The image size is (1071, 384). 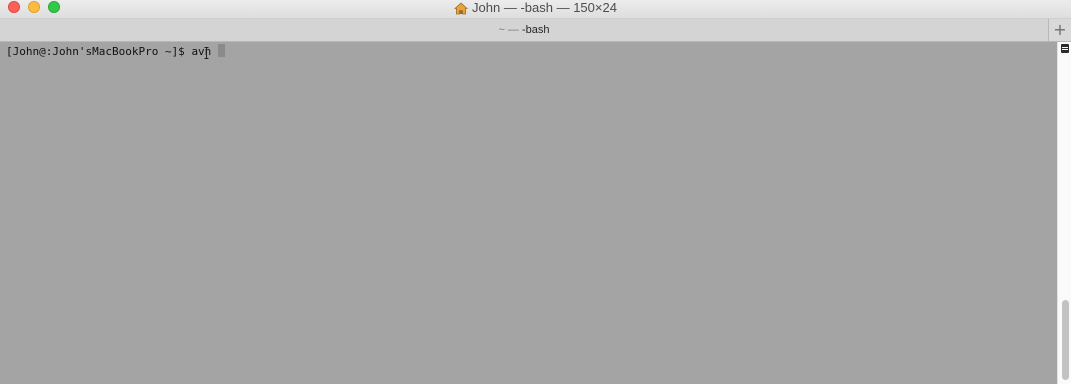 I want to click on scroll-thumb, so click(x=1065, y=340).